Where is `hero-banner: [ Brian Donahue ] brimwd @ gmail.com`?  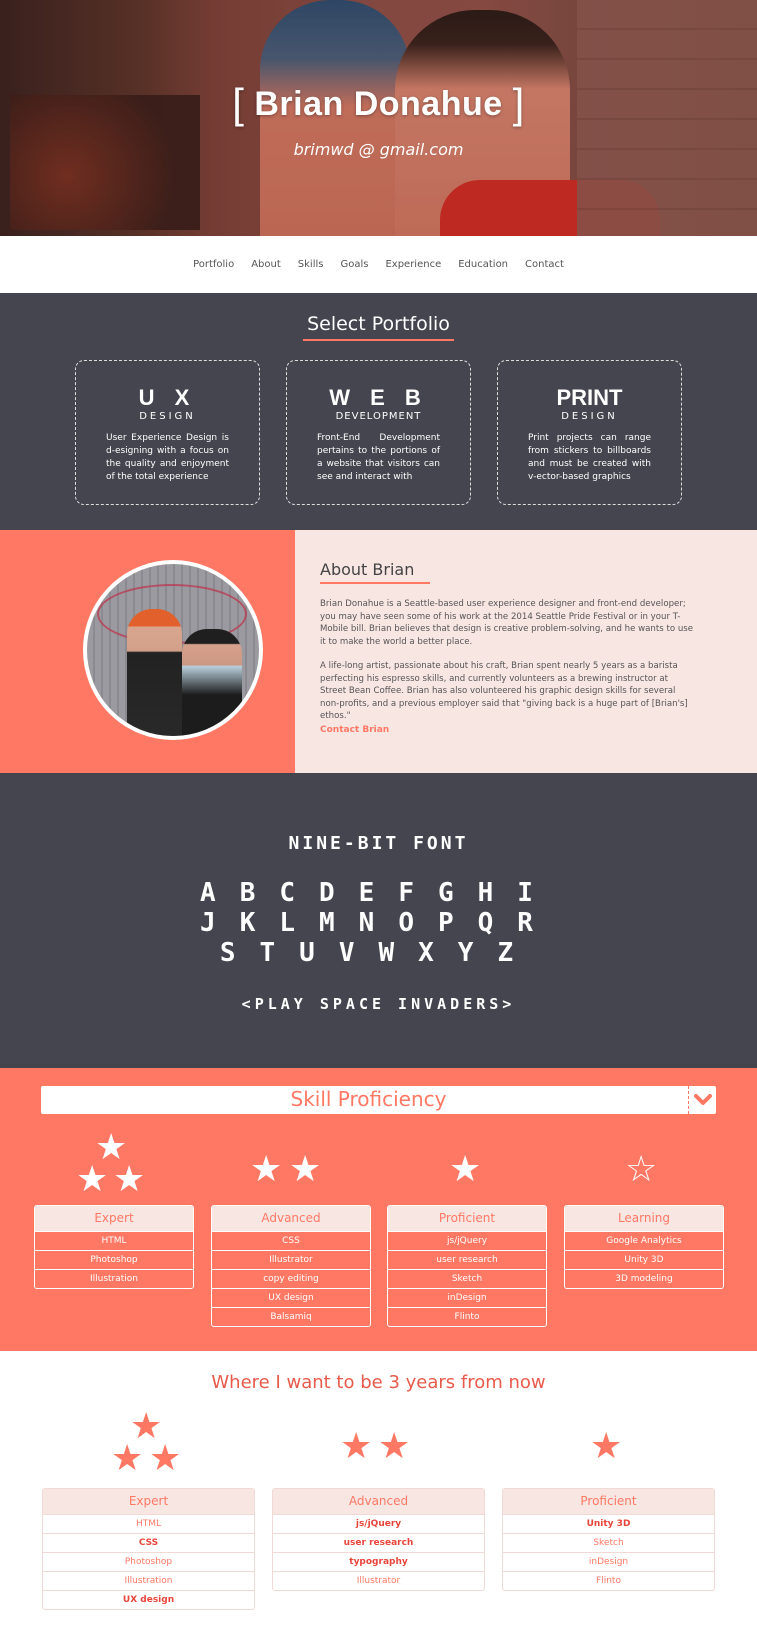 hero-banner: [ Brian Donahue ] brimwd @ gmail.com is located at coordinates (378, 118).